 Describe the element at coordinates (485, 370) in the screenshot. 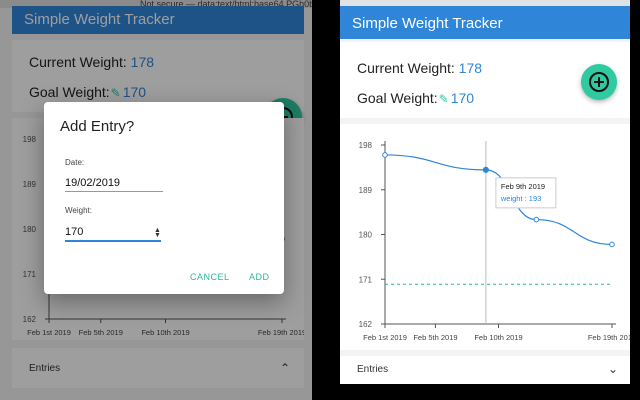

I see `entries-panel: Entries ⌄` at that location.